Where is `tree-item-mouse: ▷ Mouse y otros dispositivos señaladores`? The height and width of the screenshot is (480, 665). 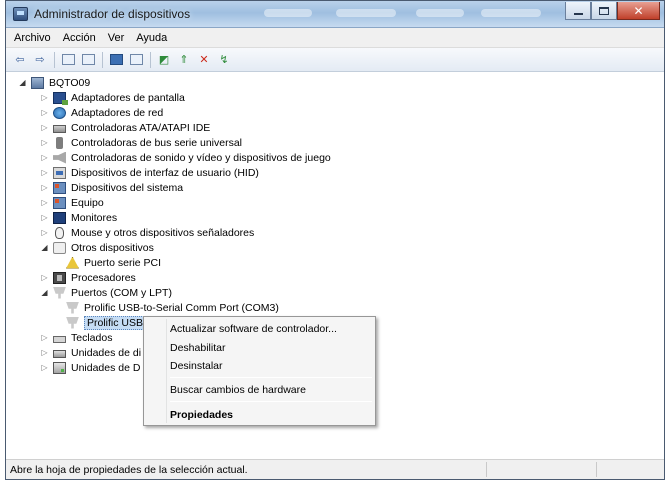 tree-item-mouse: ▷ Mouse y otros dispositivos señaladores is located at coordinates (147, 232).